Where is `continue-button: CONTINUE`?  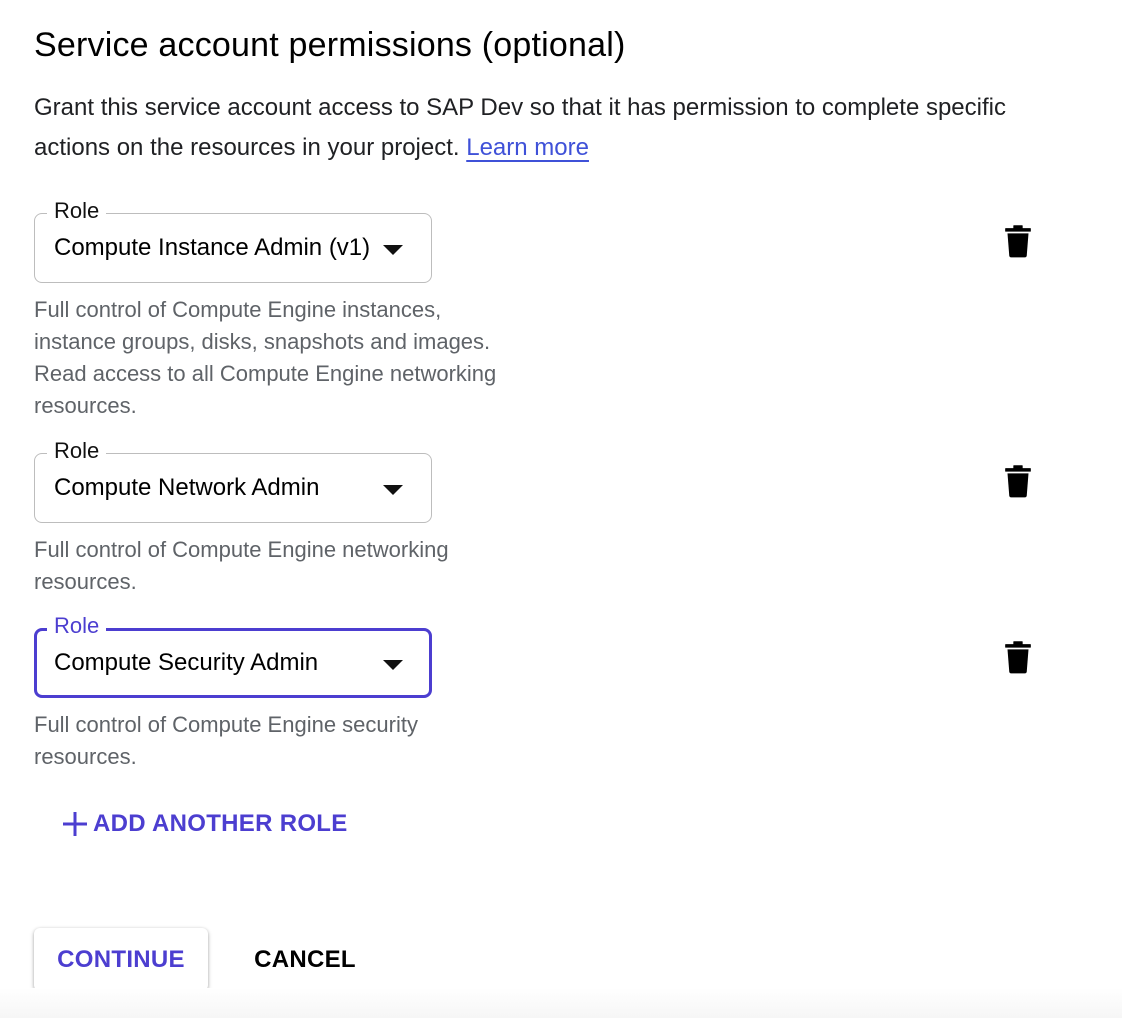
continue-button: CONTINUE is located at coordinates (121, 959).